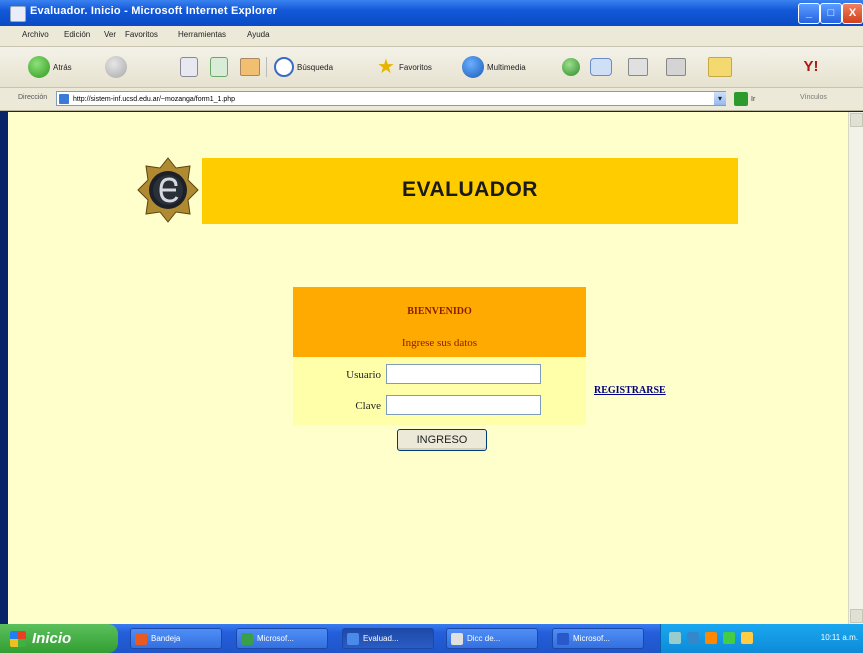  I want to click on dictionary-icon, so click(457, 638).